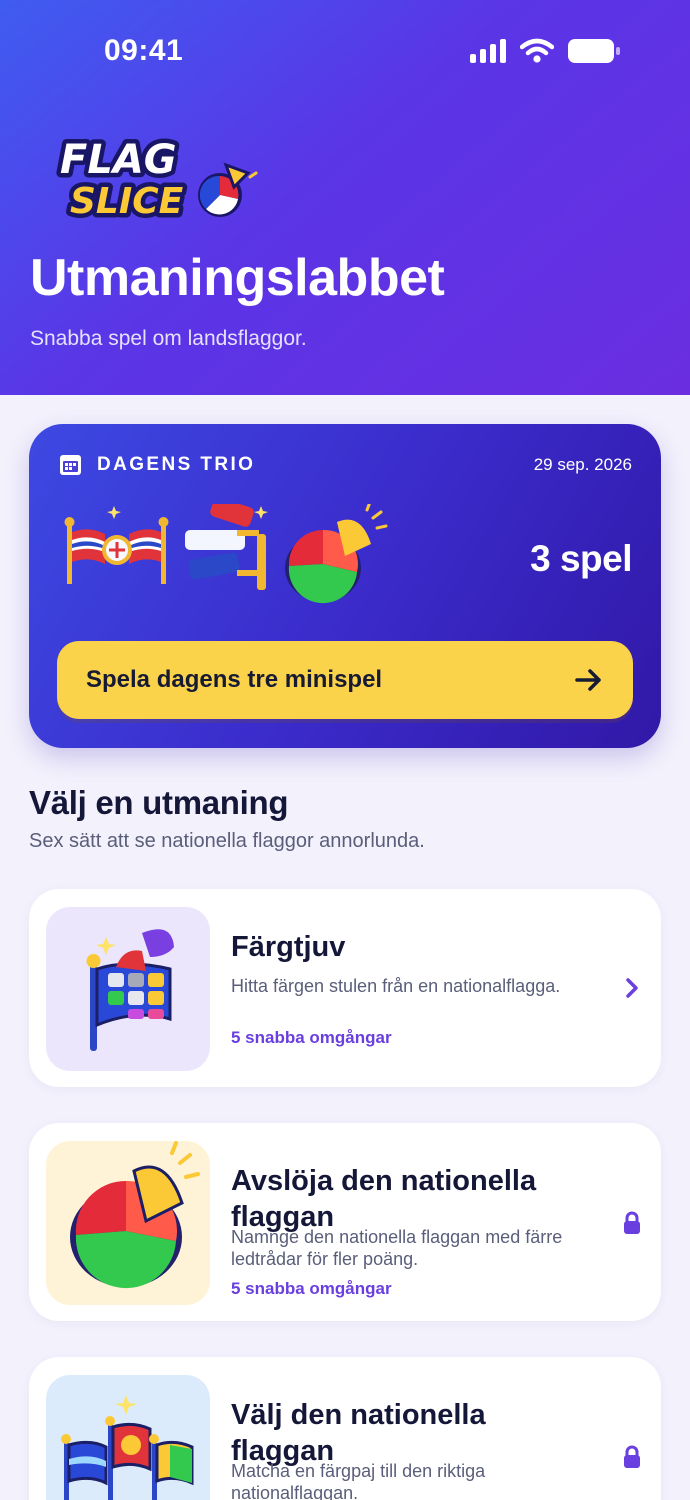 The image size is (690, 1500). Describe the element at coordinates (632, 988) in the screenshot. I see `chevron-right-icon` at that location.